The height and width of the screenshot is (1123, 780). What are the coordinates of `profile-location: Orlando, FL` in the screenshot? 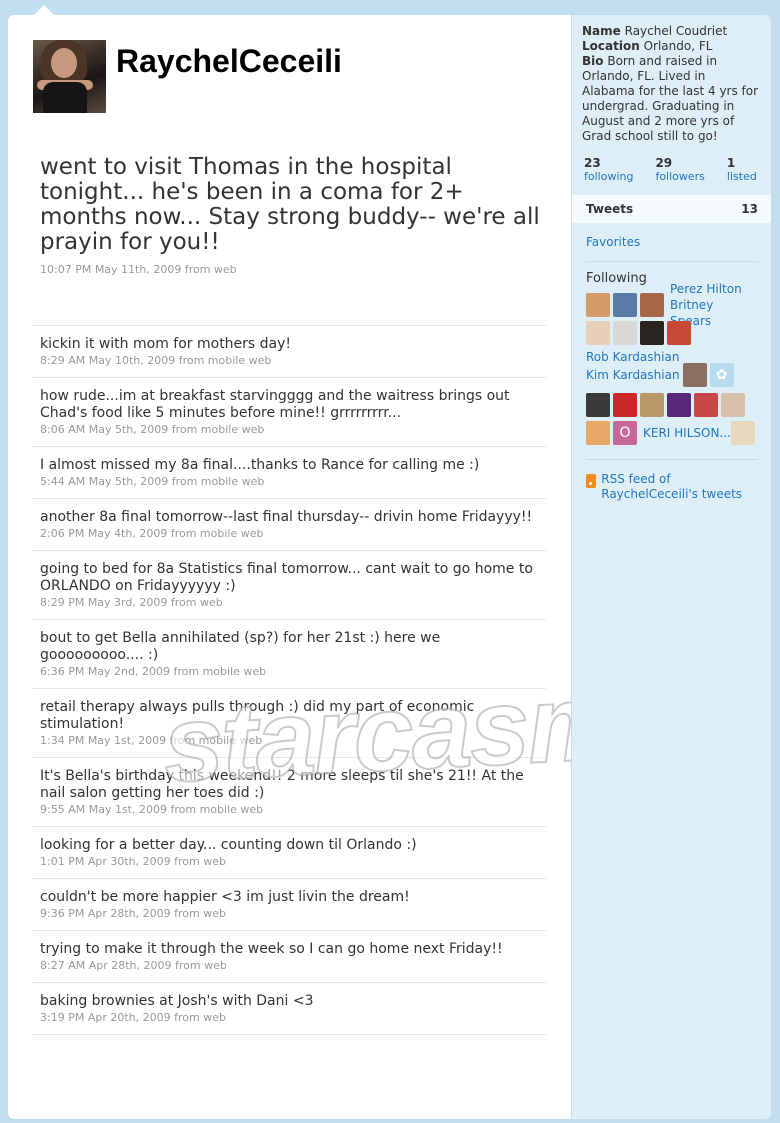 It's located at (678, 46).